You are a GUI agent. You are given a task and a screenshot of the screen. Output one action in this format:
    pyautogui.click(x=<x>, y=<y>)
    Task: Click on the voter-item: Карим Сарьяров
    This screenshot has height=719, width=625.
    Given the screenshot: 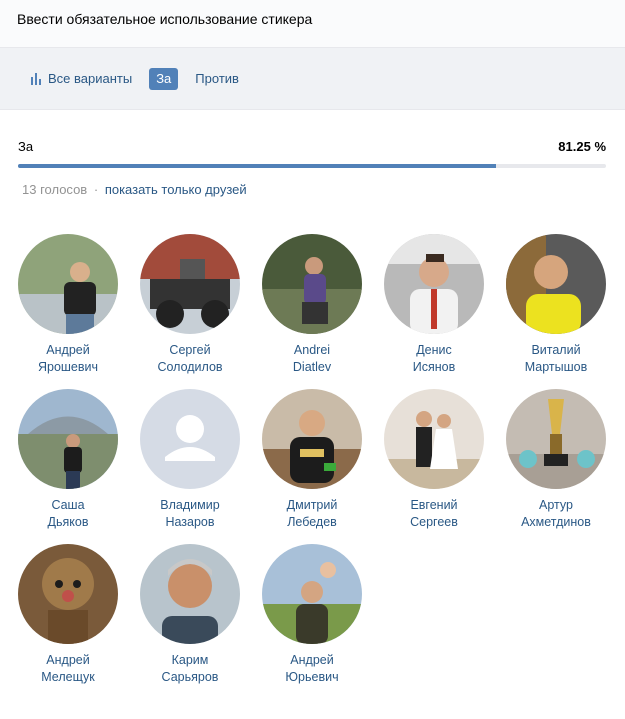 What is the action you would take?
    pyautogui.click(x=190, y=615)
    